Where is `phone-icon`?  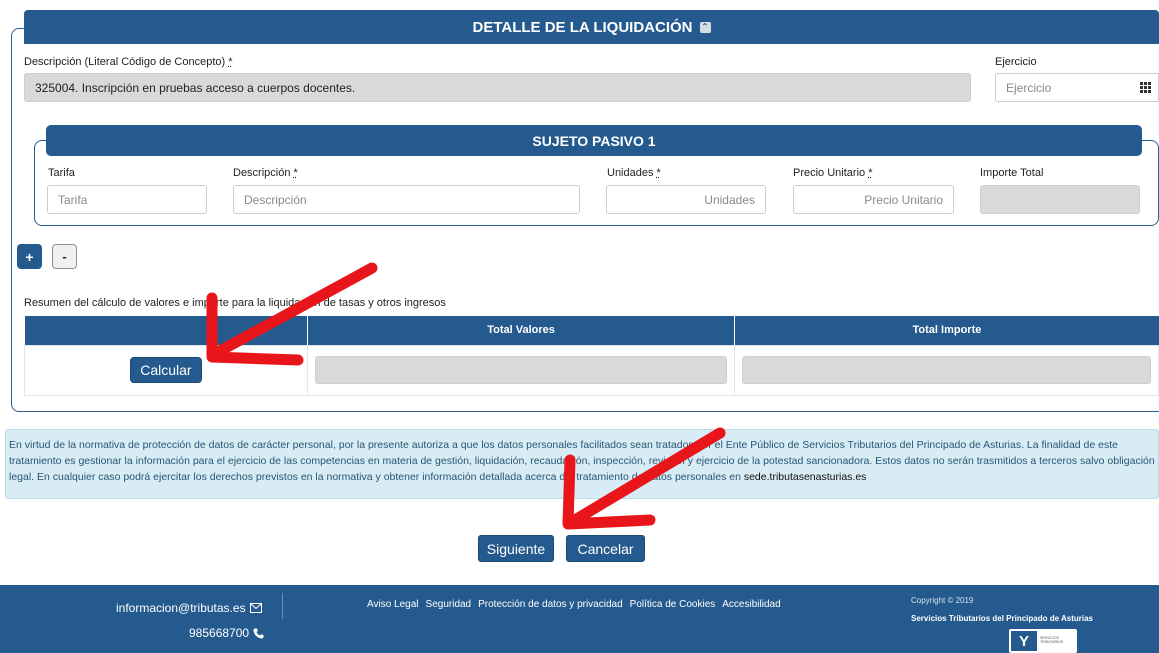
phone-icon is located at coordinates (258, 633).